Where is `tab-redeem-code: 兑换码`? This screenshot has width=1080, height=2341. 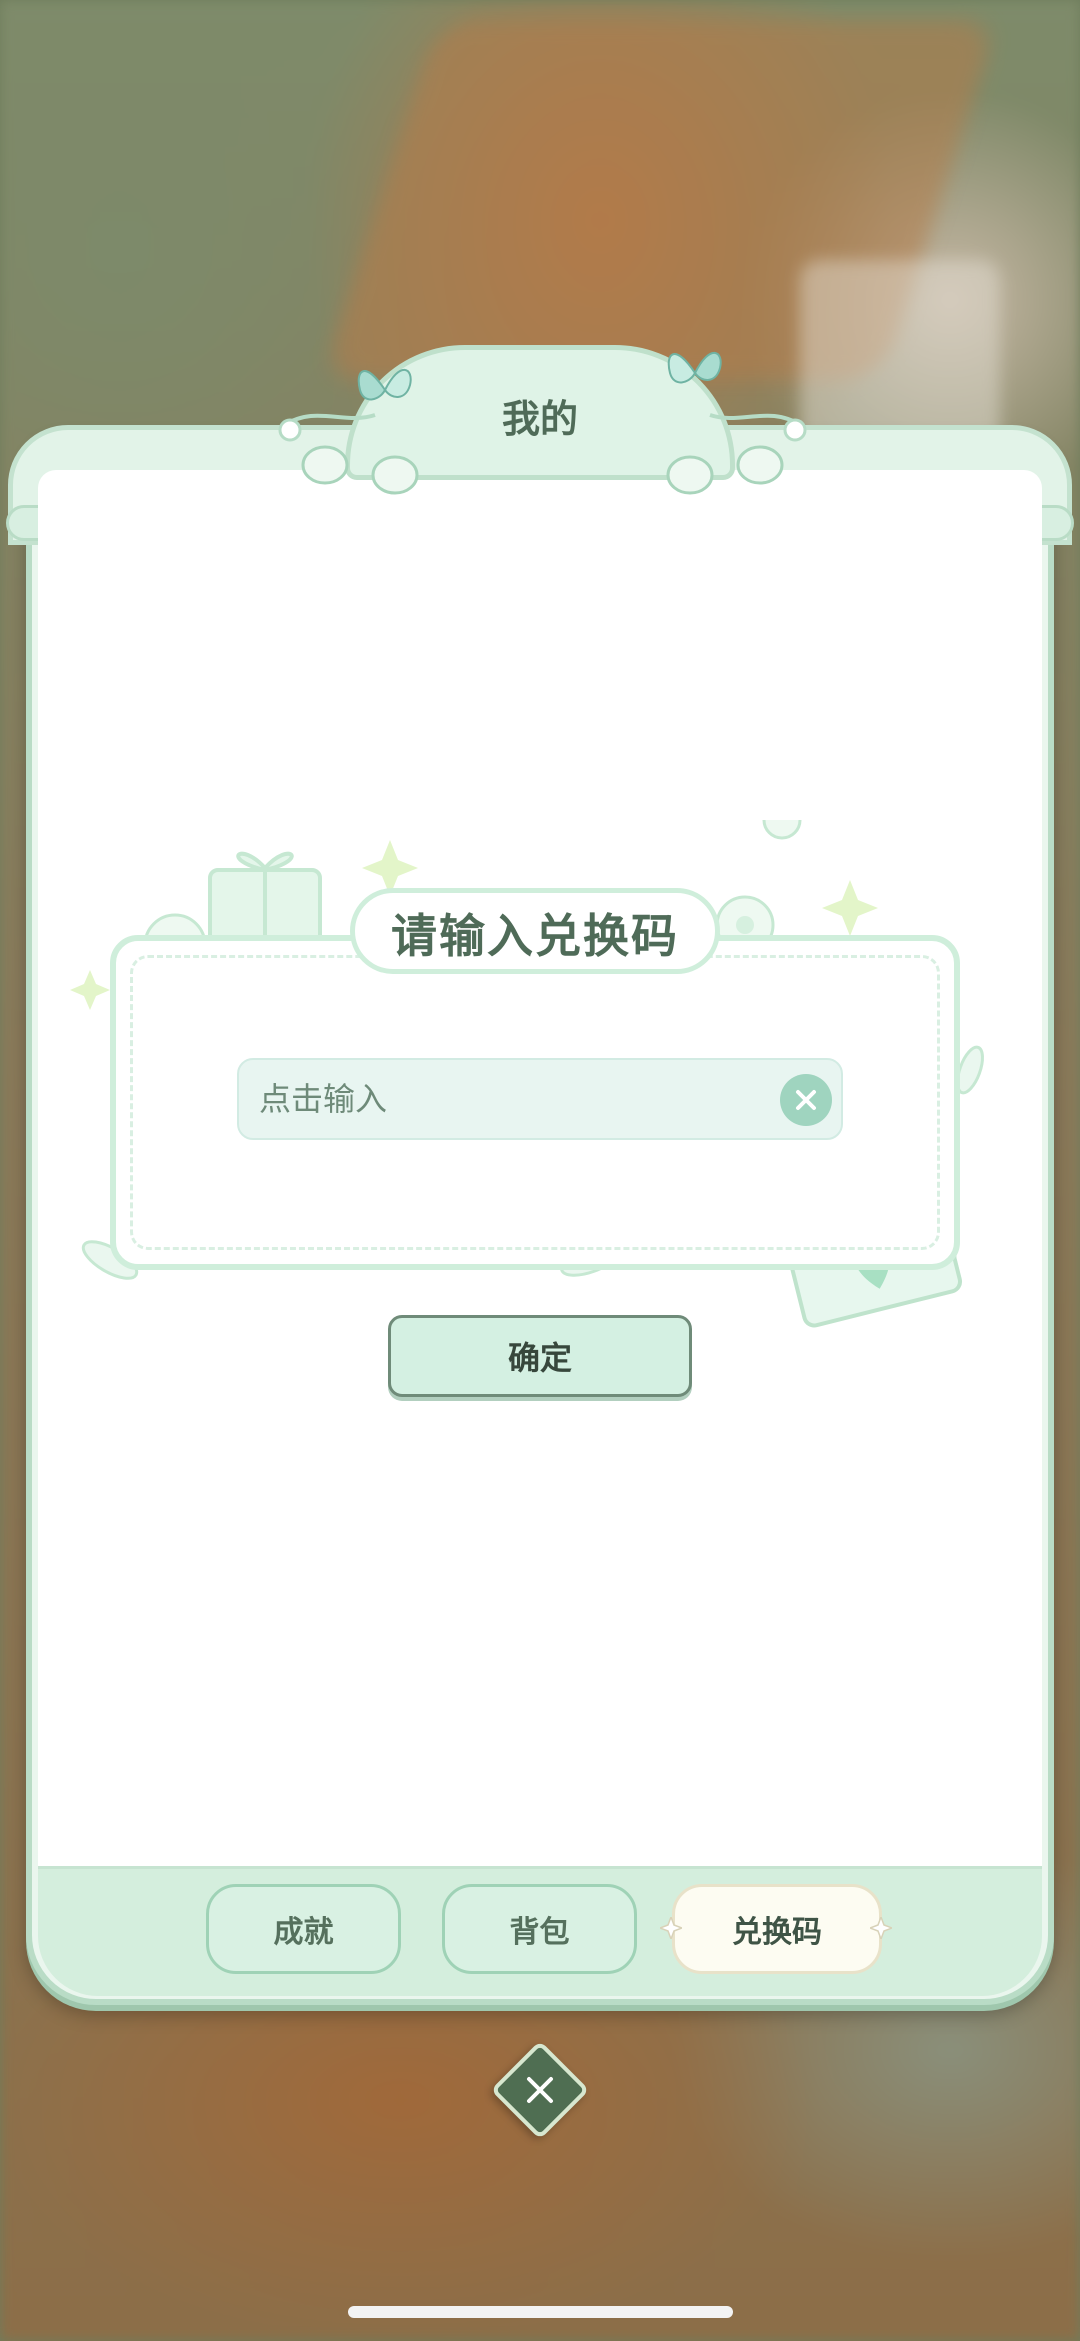
tab-redeem-code: 兑换码 is located at coordinates (777, 1929).